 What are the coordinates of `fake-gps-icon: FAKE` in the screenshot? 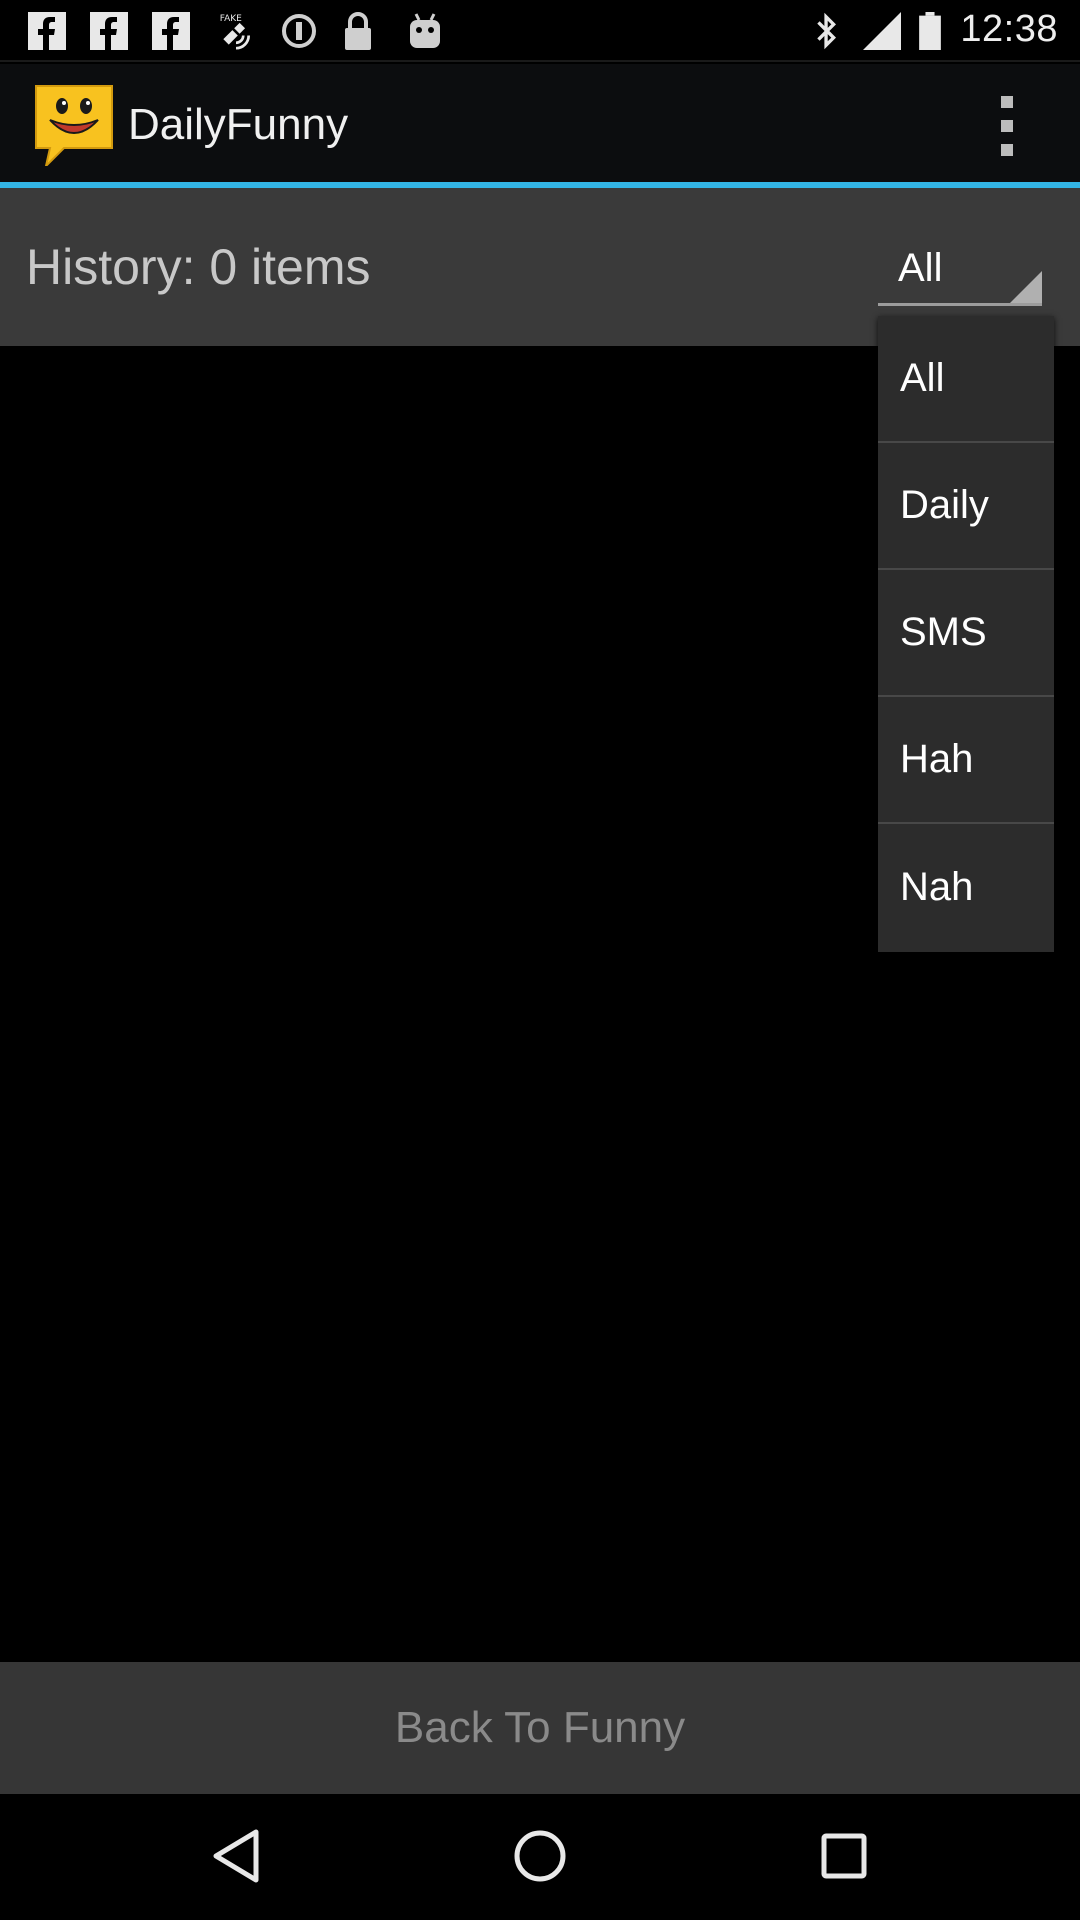 It's located at (235, 32).